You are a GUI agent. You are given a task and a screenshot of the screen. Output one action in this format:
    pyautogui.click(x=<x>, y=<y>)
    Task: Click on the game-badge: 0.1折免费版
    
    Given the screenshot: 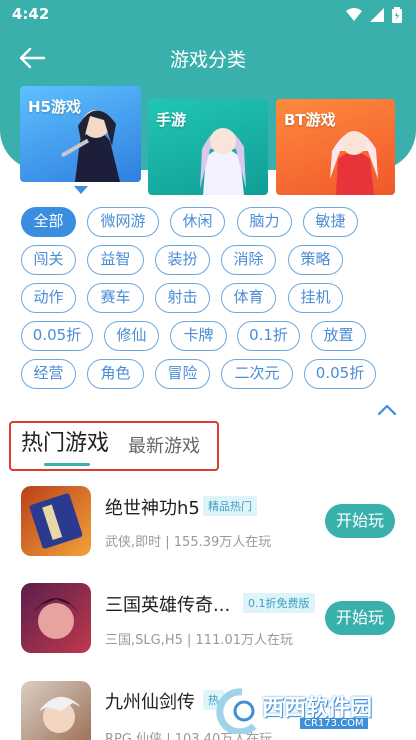 What is the action you would take?
    pyautogui.click(x=279, y=603)
    